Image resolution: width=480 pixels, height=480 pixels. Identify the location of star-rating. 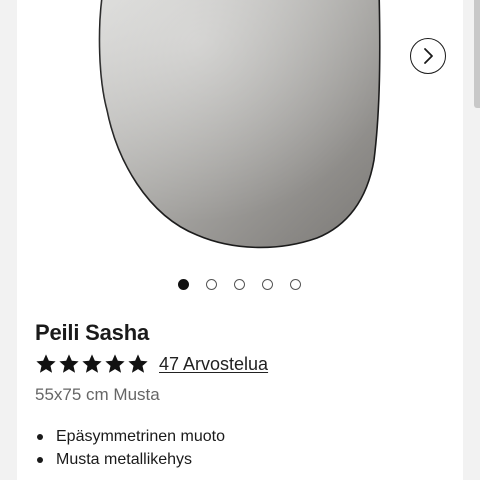
(92, 364).